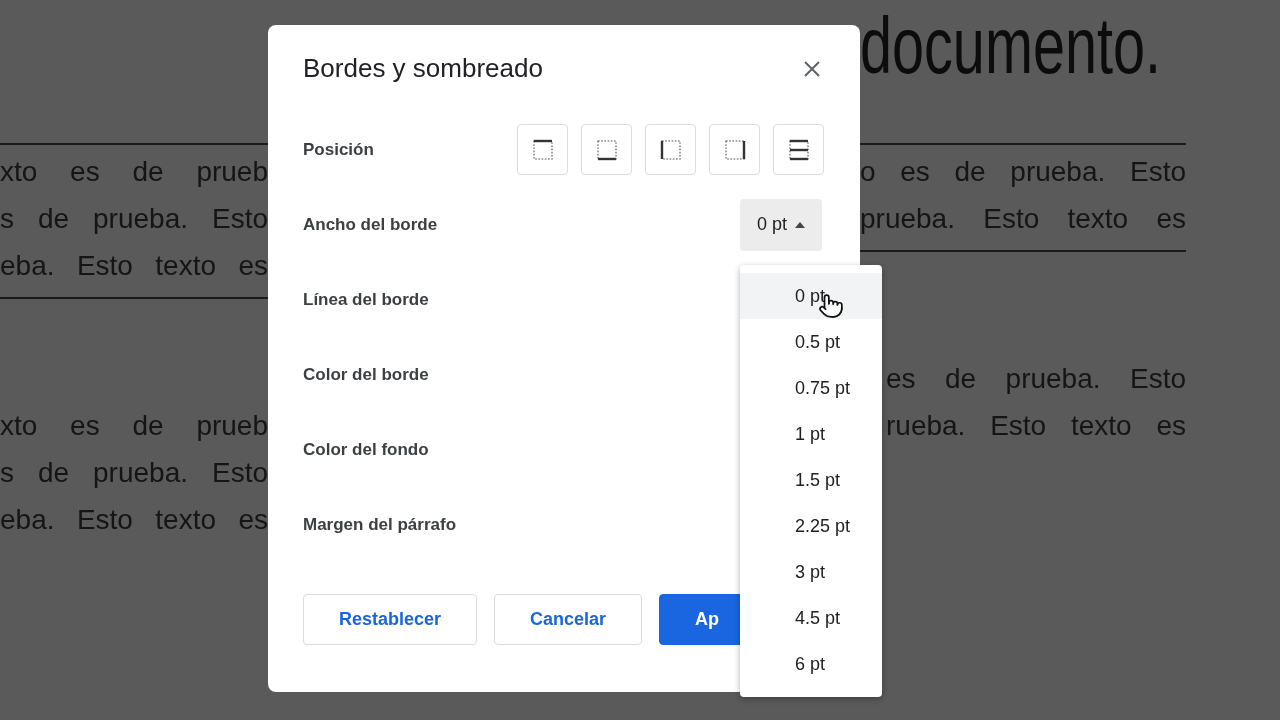 This screenshot has height=720, width=1280. Describe the element at coordinates (811, 526) in the screenshot. I see `menu-item: 2.25 pt` at that location.